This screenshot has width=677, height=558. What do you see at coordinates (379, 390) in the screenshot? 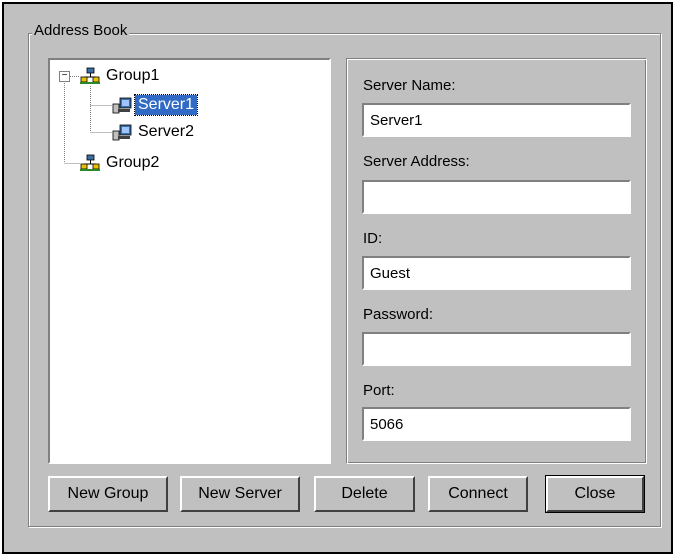
I see `port-label: Port:` at bounding box center [379, 390].